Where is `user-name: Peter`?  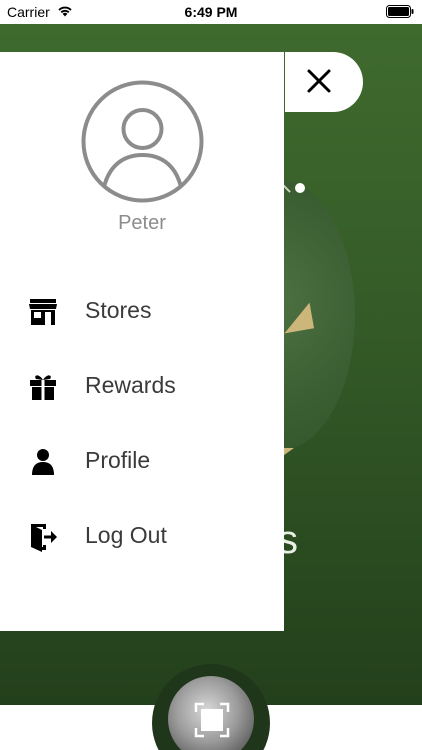 user-name: Peter is located at coordinates (142, 223).